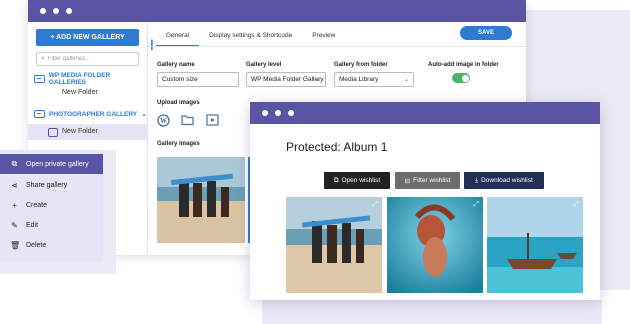  What do you see at coordinates (87, 37) in the screenshot?
I see `add-new-gallery-button: + ADD NEW GALLERY` at bounding box center [87, 37].